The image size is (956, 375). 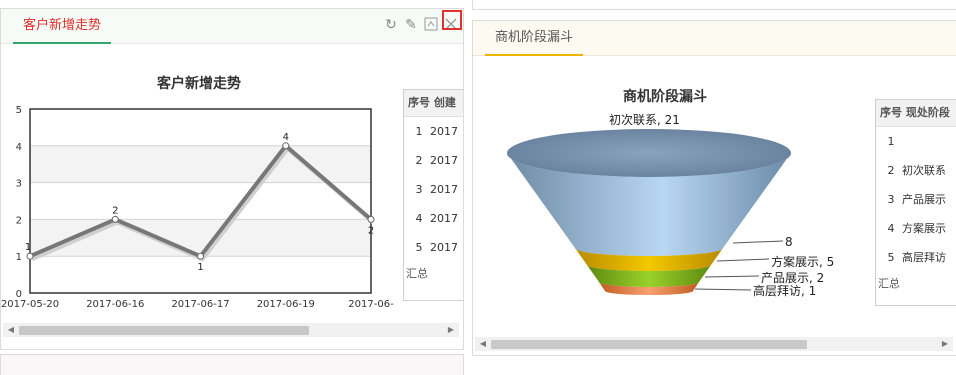 I want to click on data-label: 4, so click(x=286, y=137).